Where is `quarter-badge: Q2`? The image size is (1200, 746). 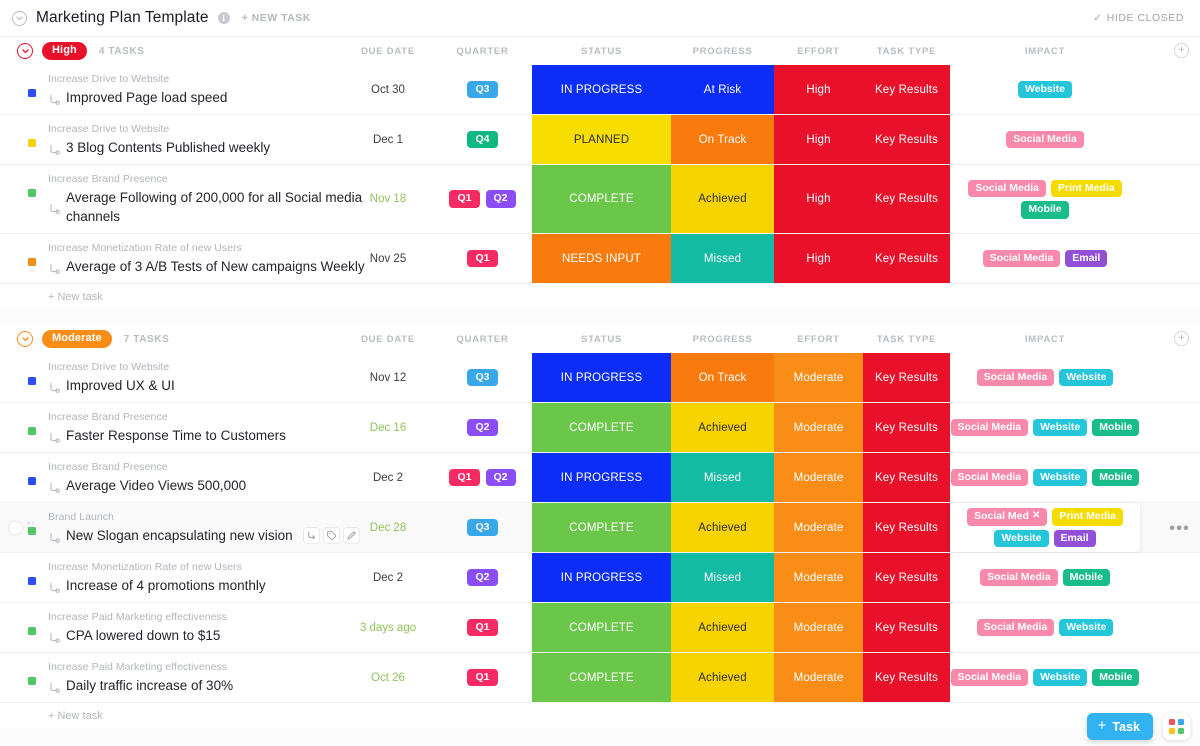 quarter-badge: Q2 is located at coordinates (500, 199).